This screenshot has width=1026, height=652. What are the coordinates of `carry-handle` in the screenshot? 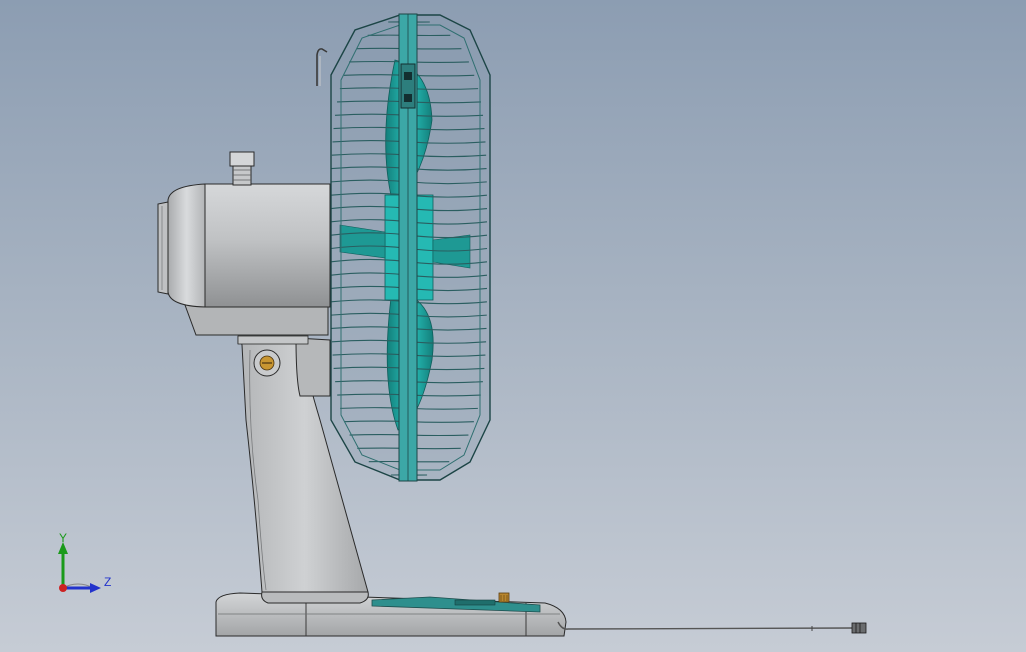 It's located at (322, 67).